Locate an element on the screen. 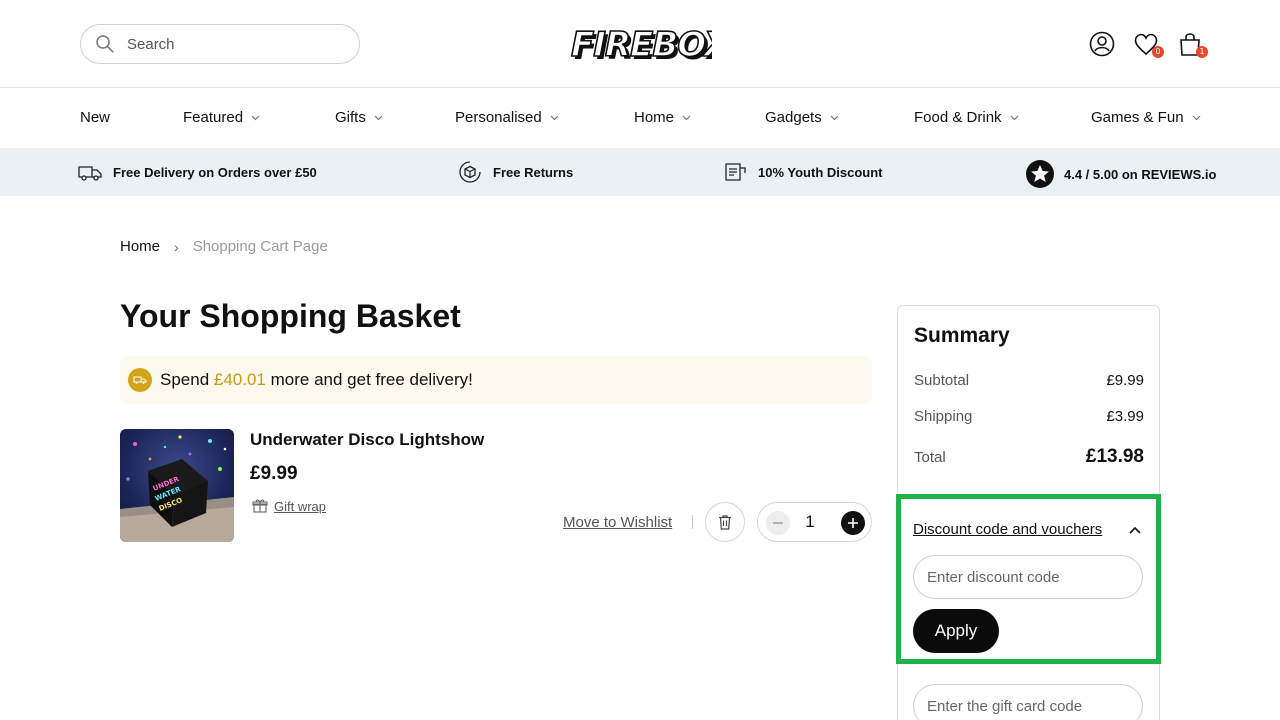  breadcrumb-current: Shopping Cart Page is located at coordinates (260, 246).